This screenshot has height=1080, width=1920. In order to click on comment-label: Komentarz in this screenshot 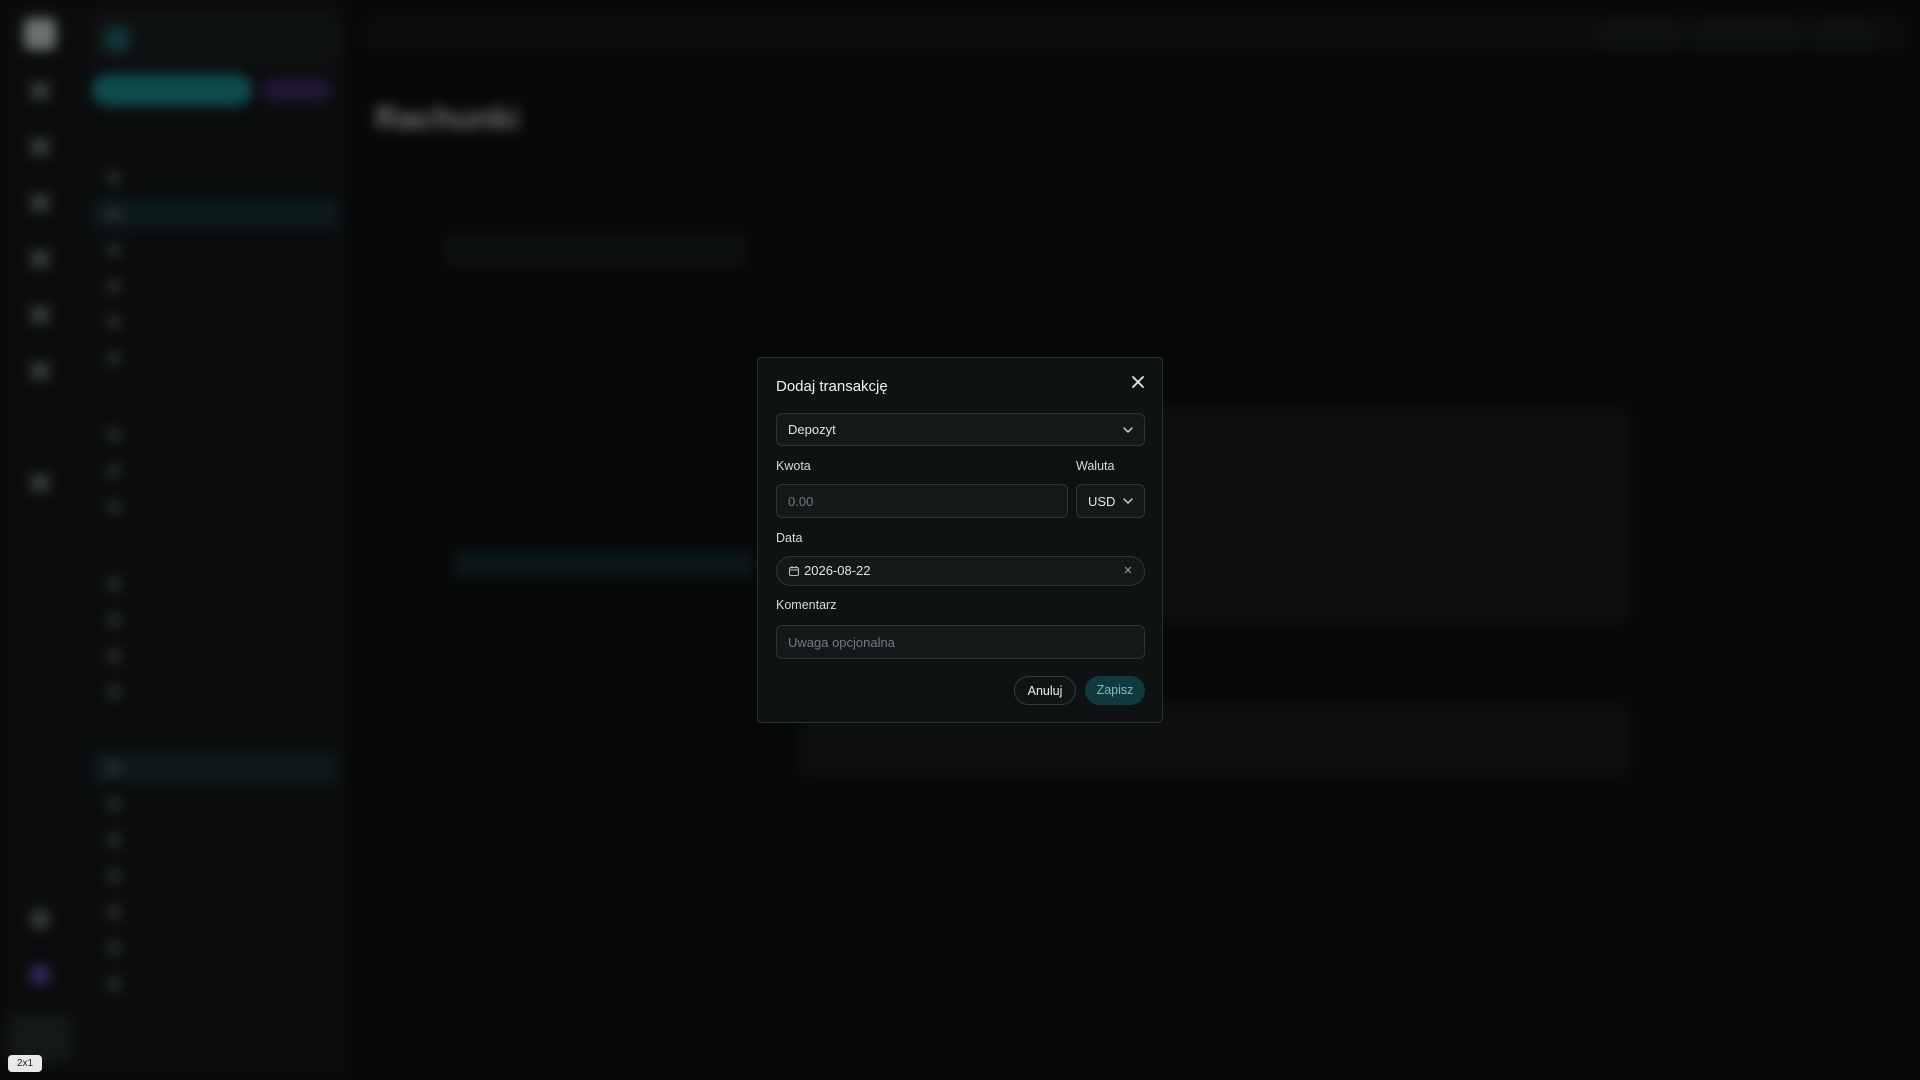, I will do `click(806, 605)`.